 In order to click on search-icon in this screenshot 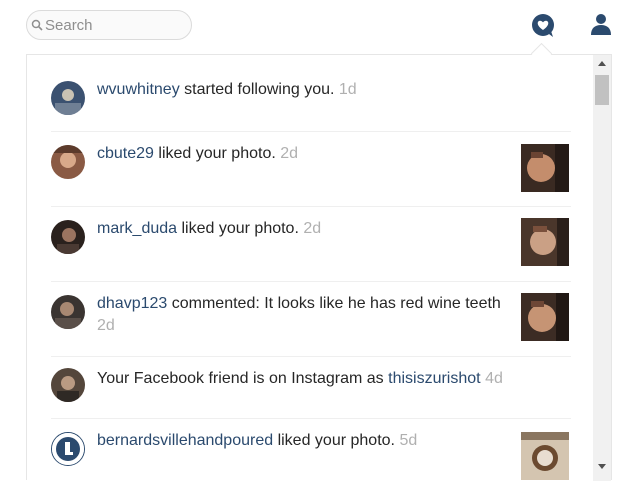, I will do `click(37, 25)`.